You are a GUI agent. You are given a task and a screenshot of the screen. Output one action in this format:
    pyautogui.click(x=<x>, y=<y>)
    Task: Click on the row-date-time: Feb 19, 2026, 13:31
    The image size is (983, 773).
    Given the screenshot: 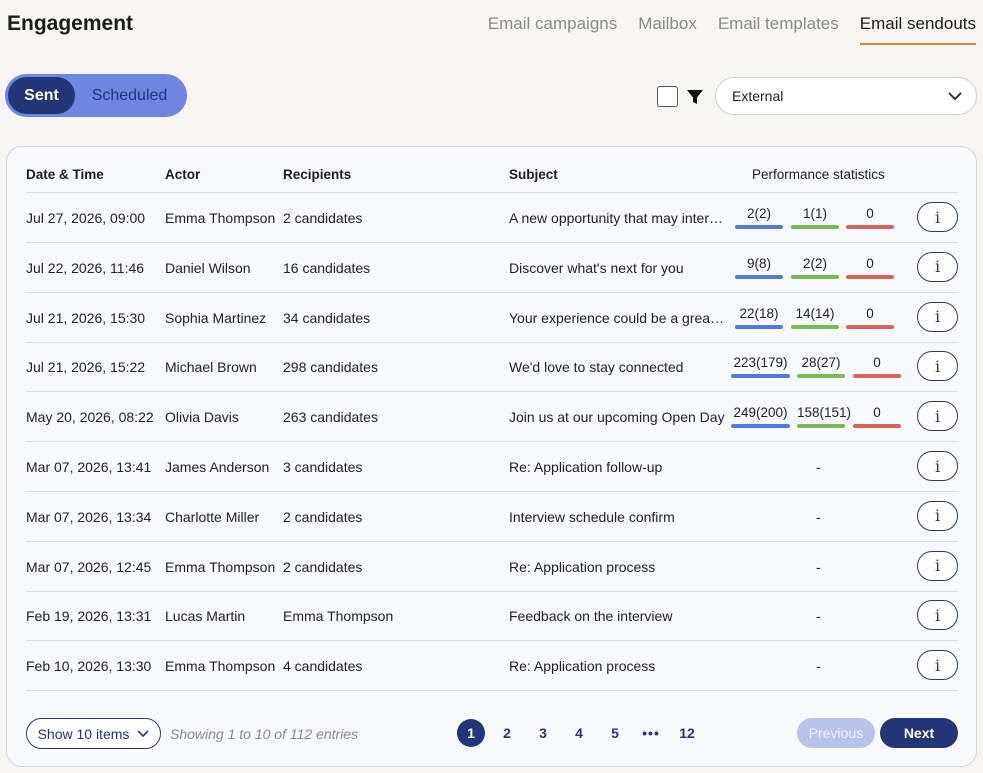 What is the action you would take?
    pyautogui.click(x=89, y=616)
    